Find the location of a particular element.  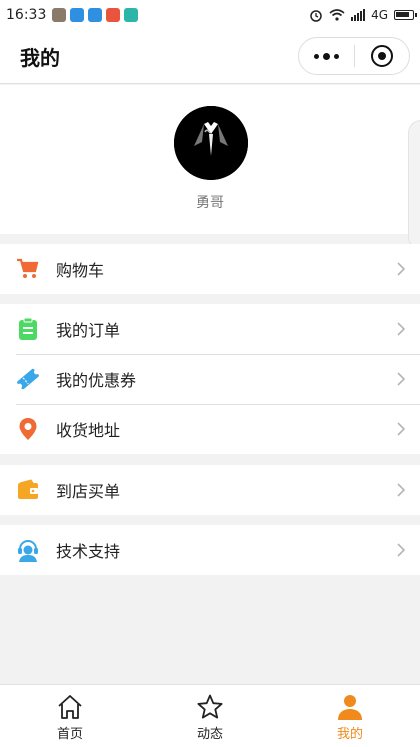

menu-item-label: 我的优惠券 is located at coordinates (96, 380).